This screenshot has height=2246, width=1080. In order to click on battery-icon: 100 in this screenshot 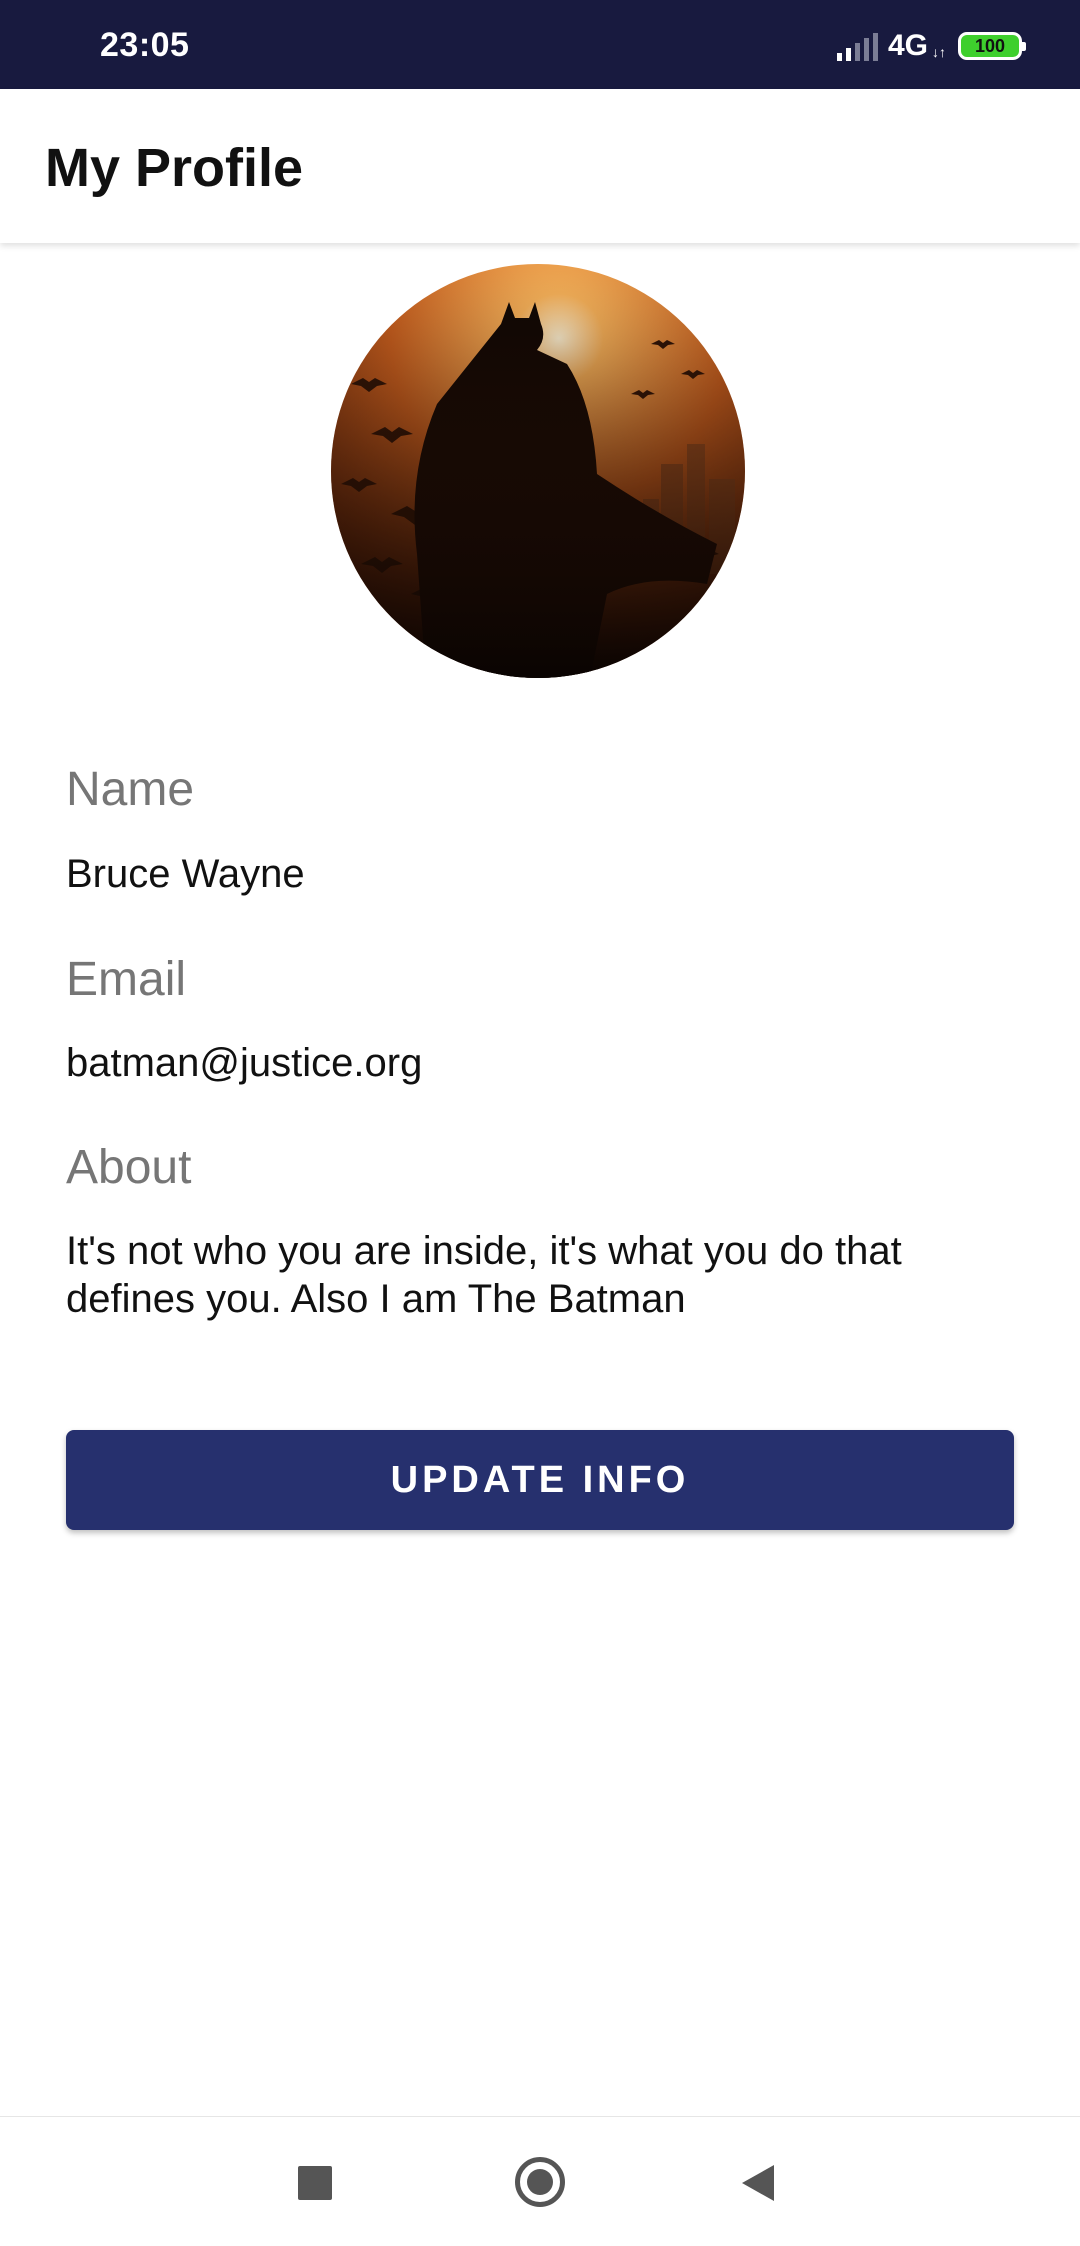, I will do `click(992, 46)`.